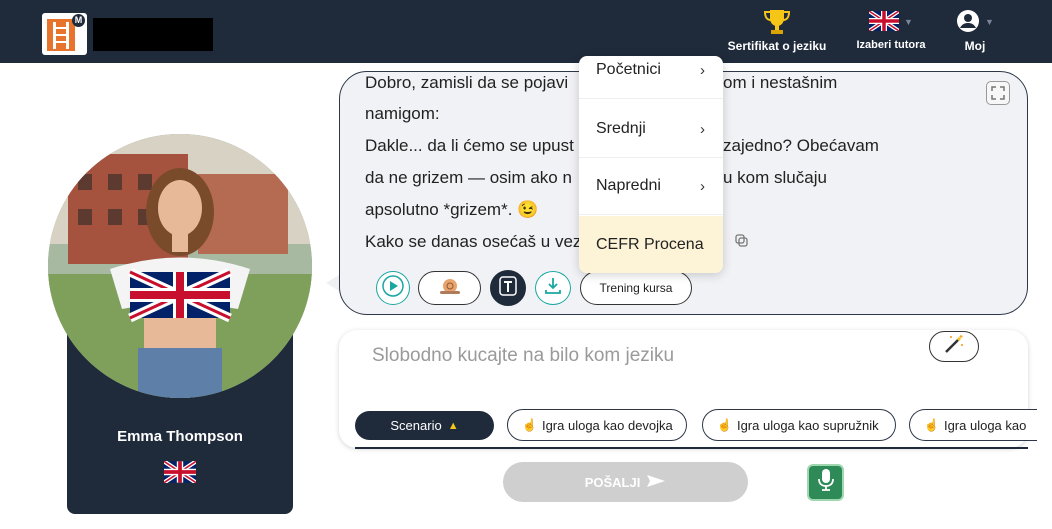 This screenshot has width=1052, height=529. I want to click on expand-icon, so click(998, 93).